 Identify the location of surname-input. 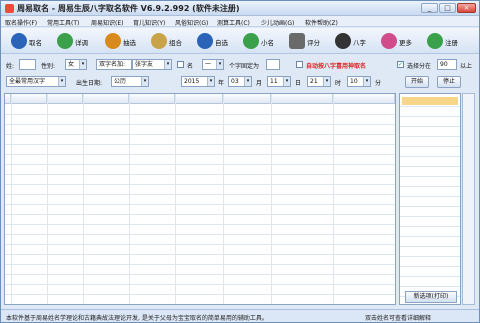
(27, 64).